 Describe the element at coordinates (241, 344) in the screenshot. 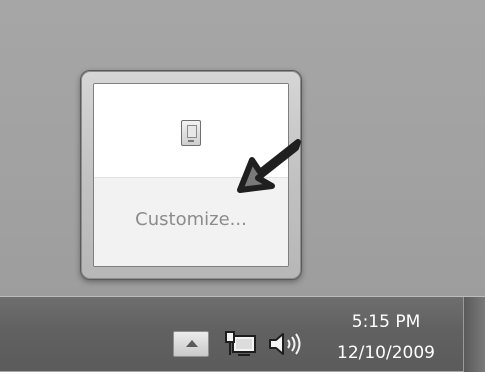

I see `network-icon` at that location.